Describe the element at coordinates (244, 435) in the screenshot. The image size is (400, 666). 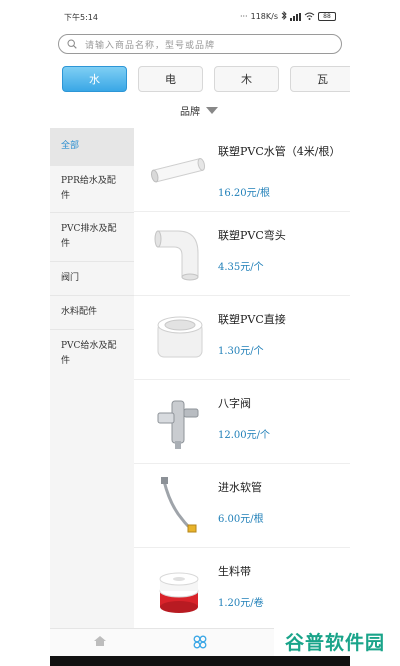
I see `product-price: 12.00元/个` at that location.